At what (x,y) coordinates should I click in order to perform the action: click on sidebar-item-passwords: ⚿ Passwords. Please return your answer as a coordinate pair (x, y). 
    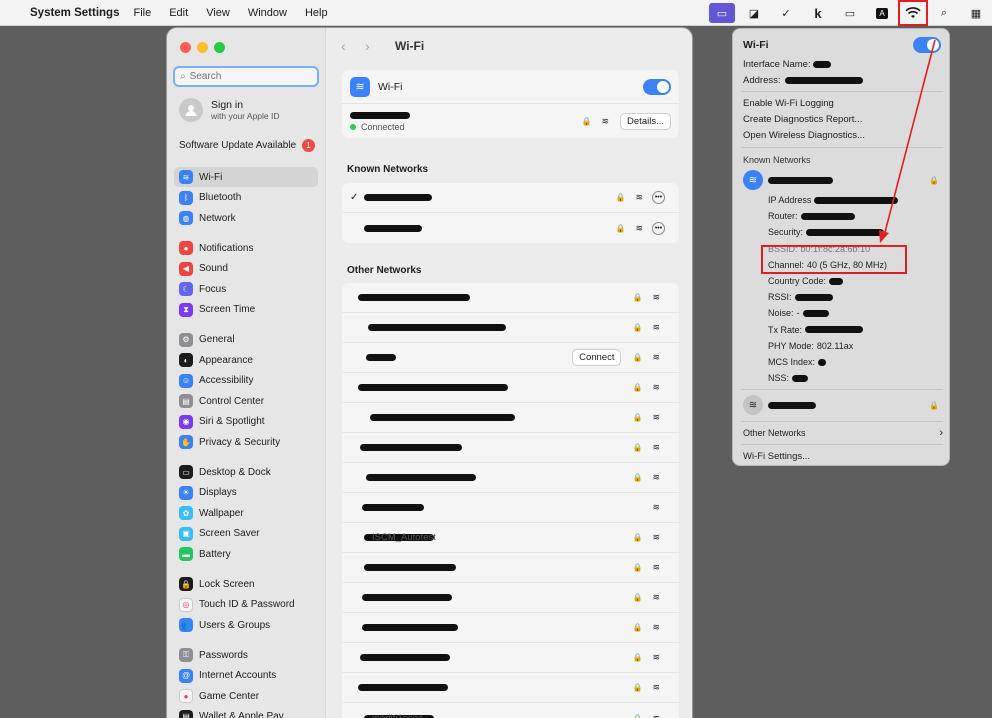
    Looking at the image, I should click on (246, 655).